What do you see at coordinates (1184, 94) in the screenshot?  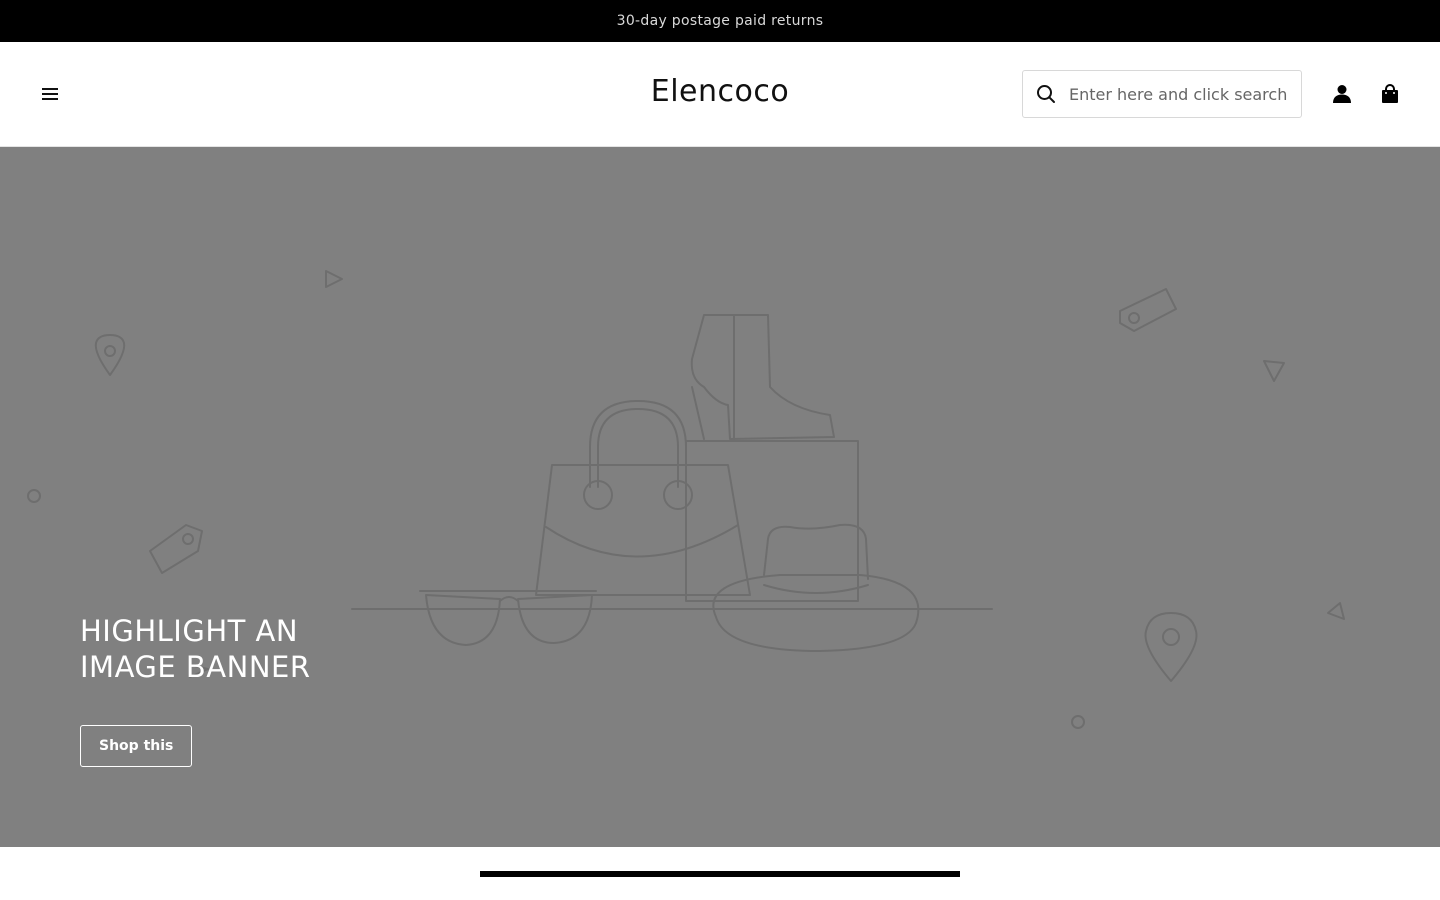 I see `search-input` at bounding box center [1184, 94].